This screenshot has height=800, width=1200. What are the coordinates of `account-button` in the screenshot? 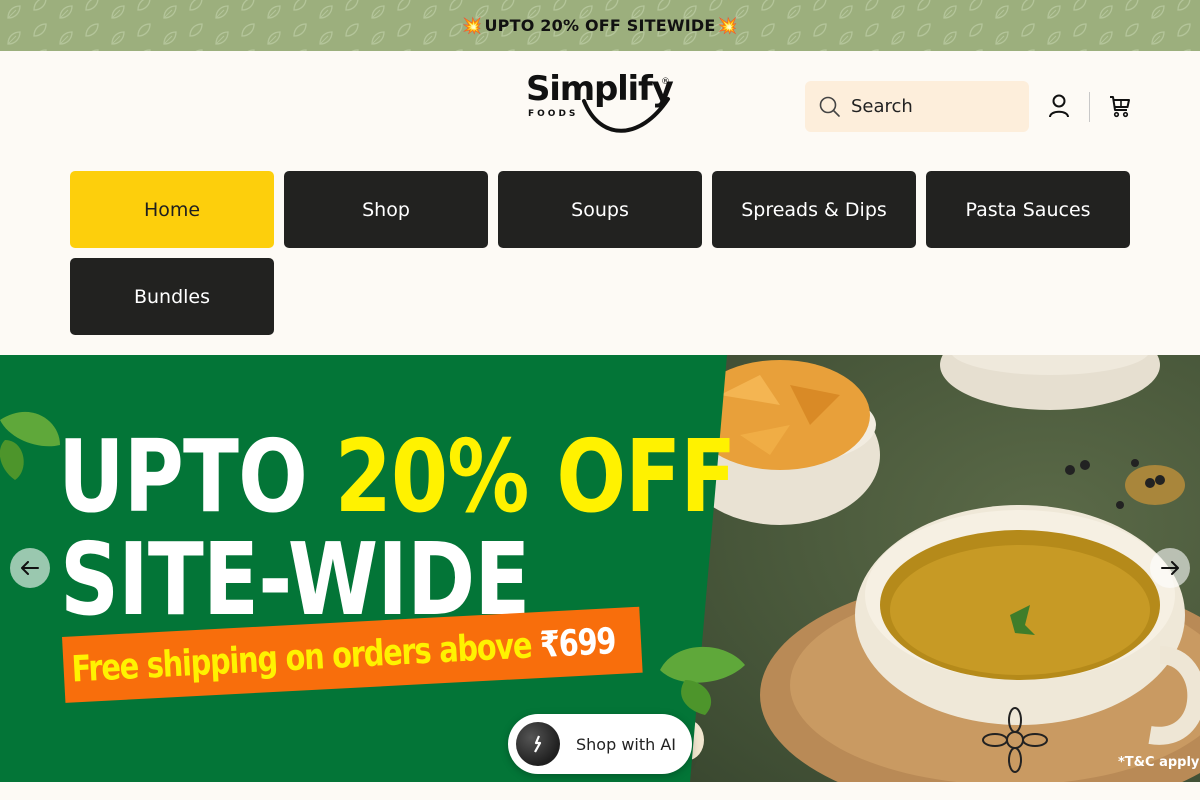 It's located at (1059, 106).